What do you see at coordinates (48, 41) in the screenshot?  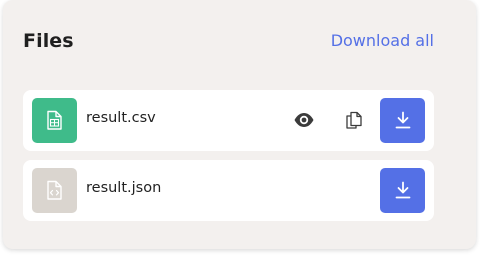 I see `files-title: Files` at bounding box center [48, 41].